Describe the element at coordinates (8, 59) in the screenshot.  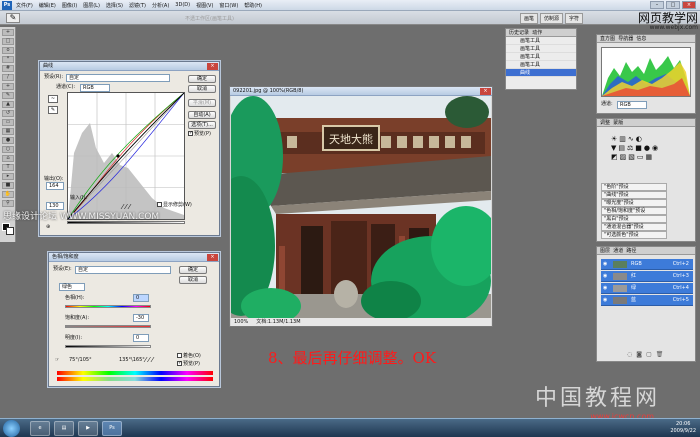
I see `magic-wand-tool-icon: *` at that location.